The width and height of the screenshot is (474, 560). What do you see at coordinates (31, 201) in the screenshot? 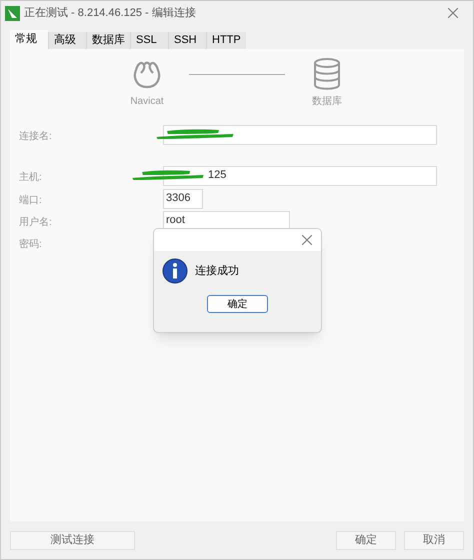
I see `field-label: 端口:` at bounding box center [31, 201].